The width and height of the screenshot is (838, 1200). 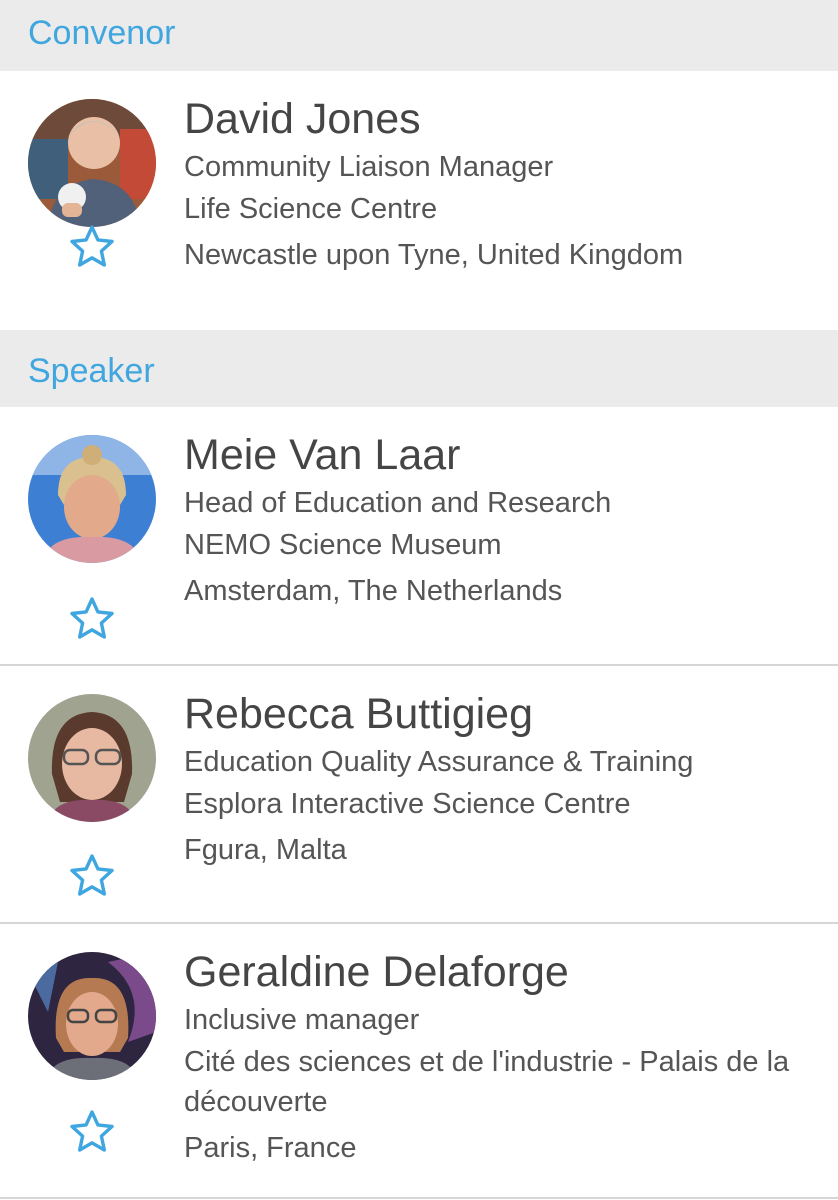 What do you see at coordinates (376, 972) in the screenshot?
I see `person-name: Geraldine Delaforge` at bounding box center [376, 972].